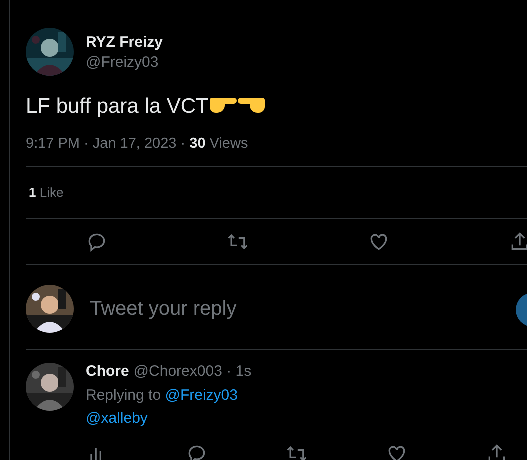  I want to click on tweet-text: LF buff para la VCT, so click(117, 106).